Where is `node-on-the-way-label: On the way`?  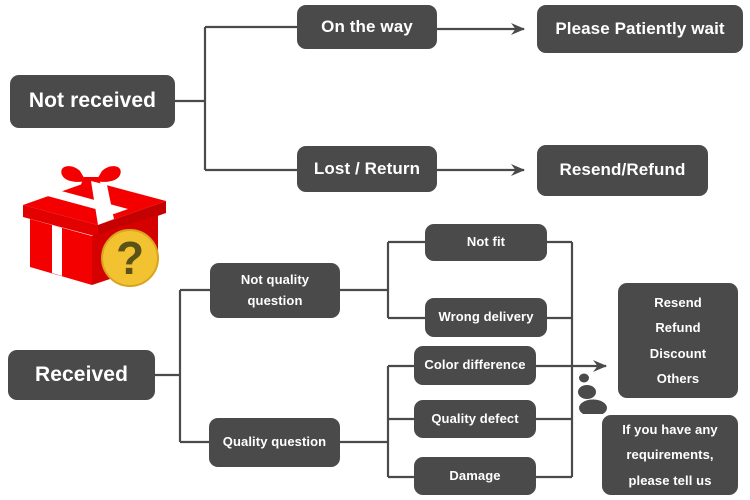 node-on-the-way-label: On the way is located at coordinates (367, 26).